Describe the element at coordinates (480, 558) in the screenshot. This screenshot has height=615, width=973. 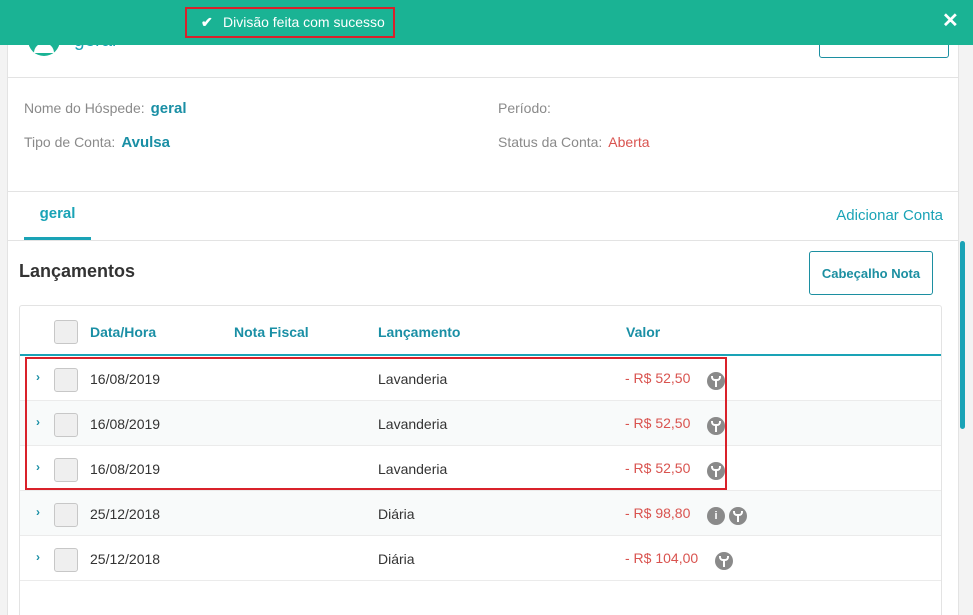
I see `table-row: › 25/12/2018 Diária - R$ 104,00` at that location.